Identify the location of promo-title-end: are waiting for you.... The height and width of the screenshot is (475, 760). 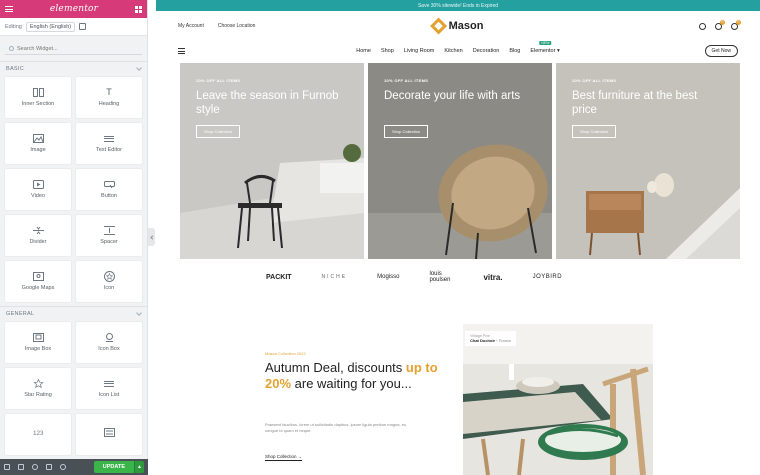
(351, 383).